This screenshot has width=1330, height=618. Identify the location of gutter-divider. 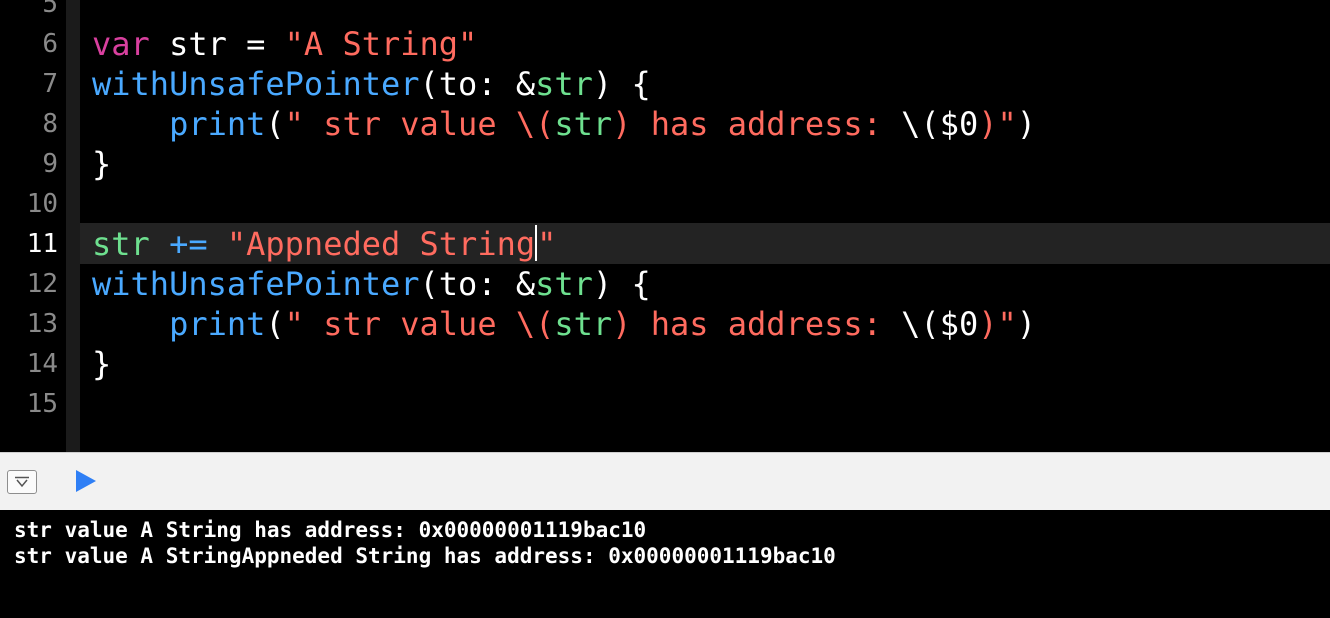
(73, 226).